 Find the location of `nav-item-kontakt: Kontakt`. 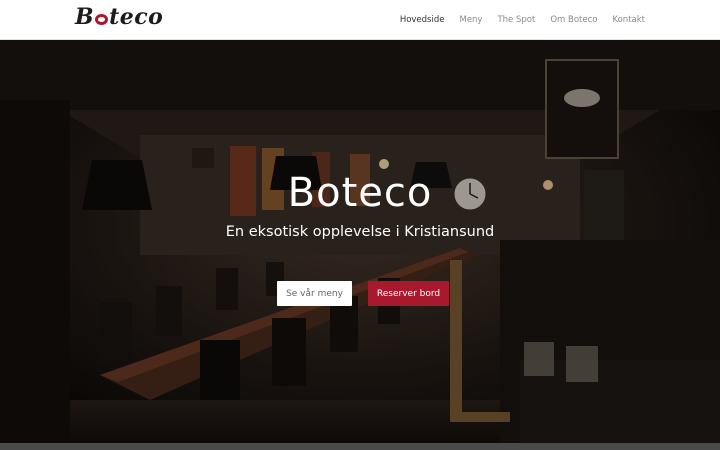

nav-item-kontakt: Kontakt is located at coordinates (628, 20).